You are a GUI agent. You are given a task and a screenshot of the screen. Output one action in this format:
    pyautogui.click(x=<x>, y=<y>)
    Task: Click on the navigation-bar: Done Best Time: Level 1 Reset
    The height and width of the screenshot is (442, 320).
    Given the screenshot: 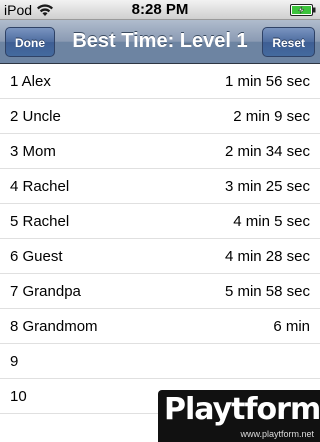 What is the action you would take?
    pyautogui.click(x=160, y=42)
    